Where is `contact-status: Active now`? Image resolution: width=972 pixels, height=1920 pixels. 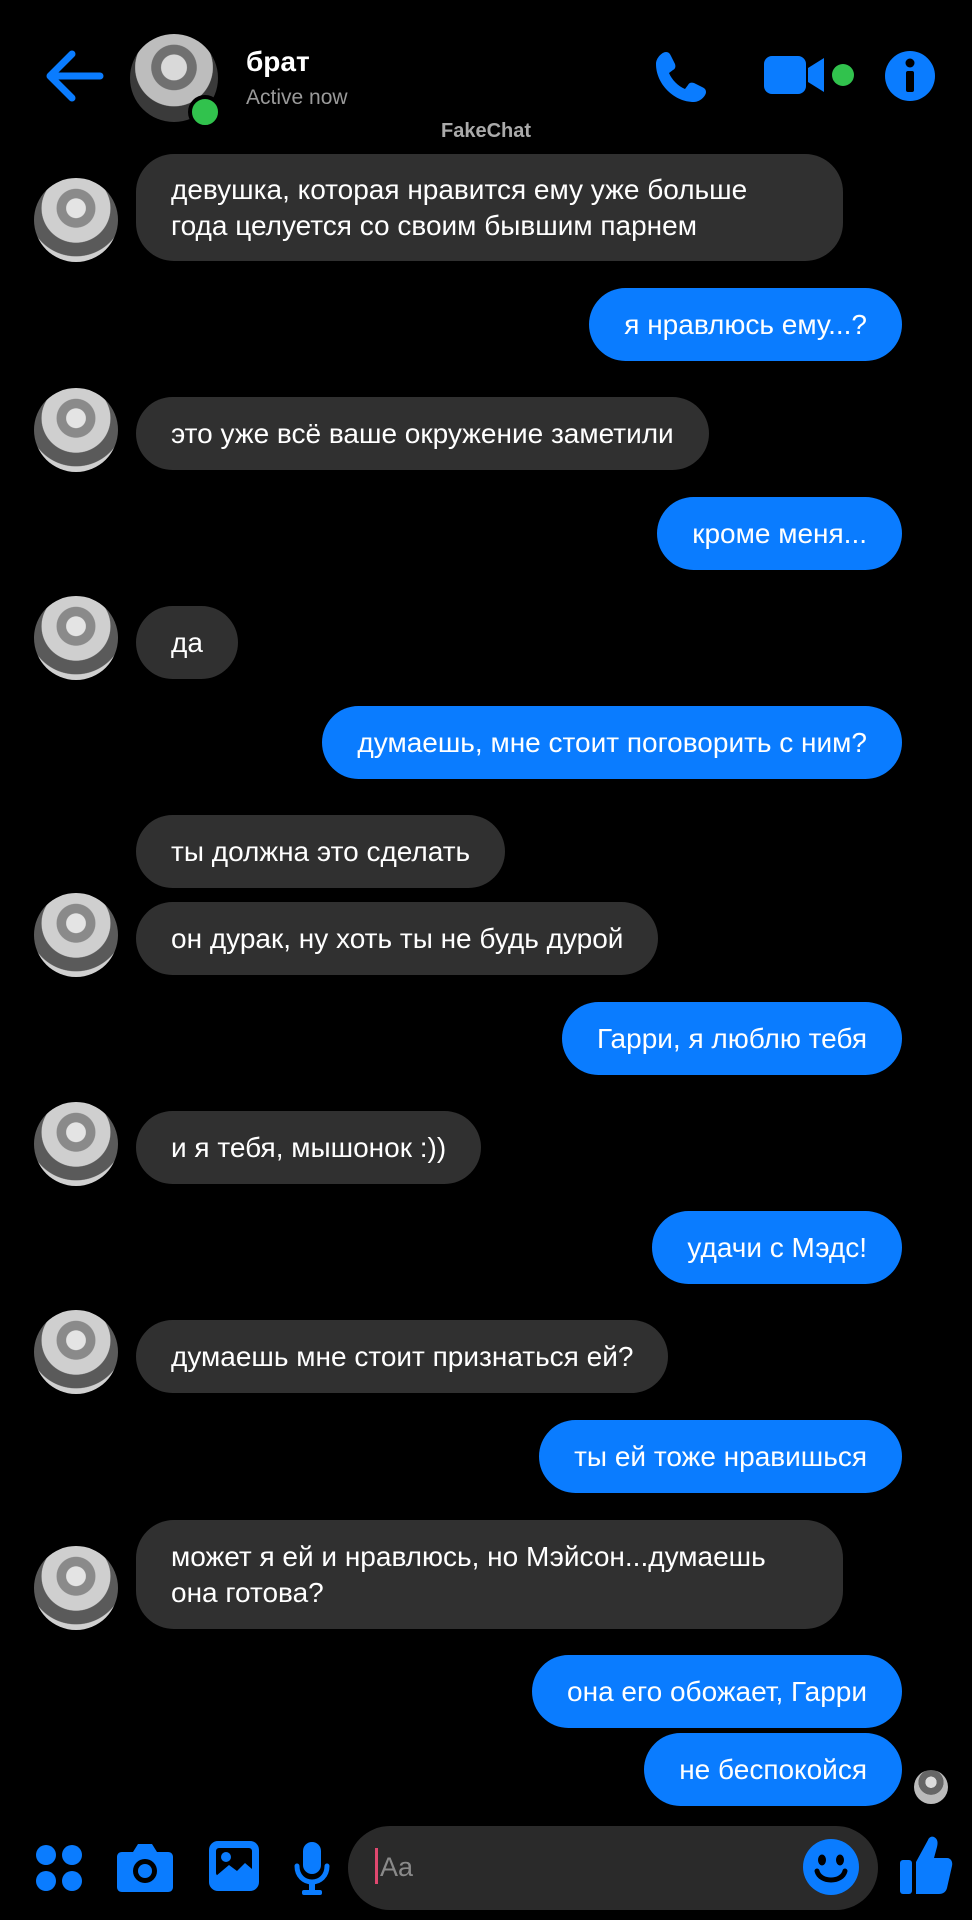 contact-status: Active now is located at coordinates (297, 97).